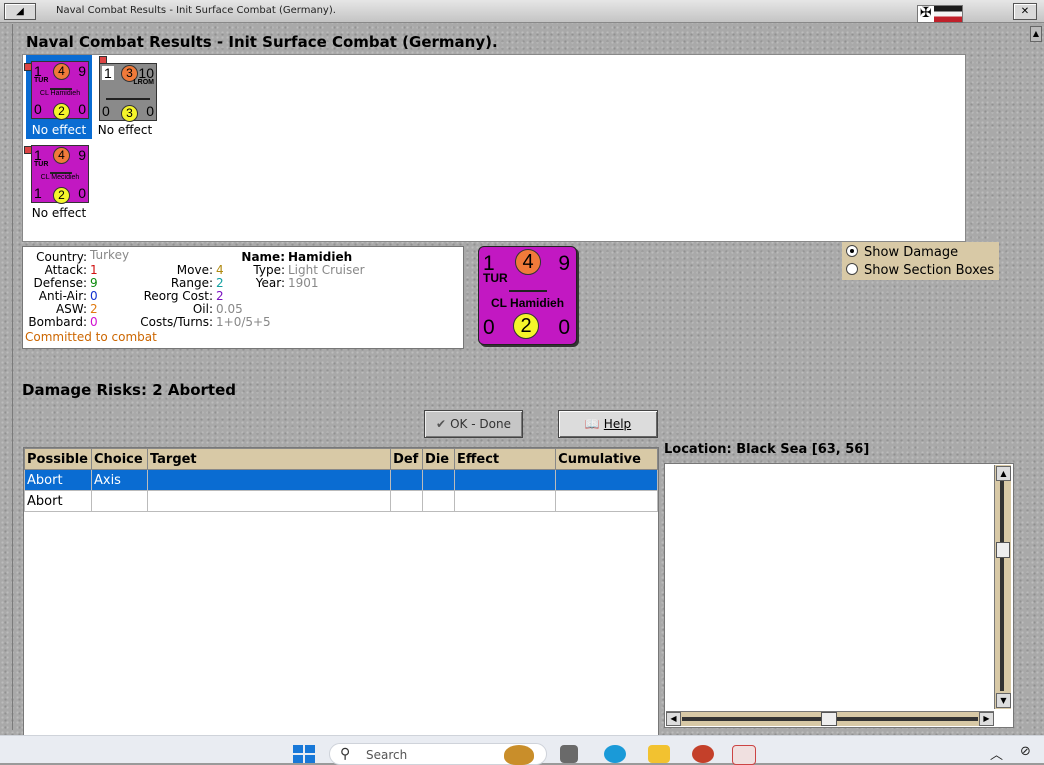  Describe the element at coordinates (58, 459) in the screenshot. I see `column-header-possible: Possible` at that location.